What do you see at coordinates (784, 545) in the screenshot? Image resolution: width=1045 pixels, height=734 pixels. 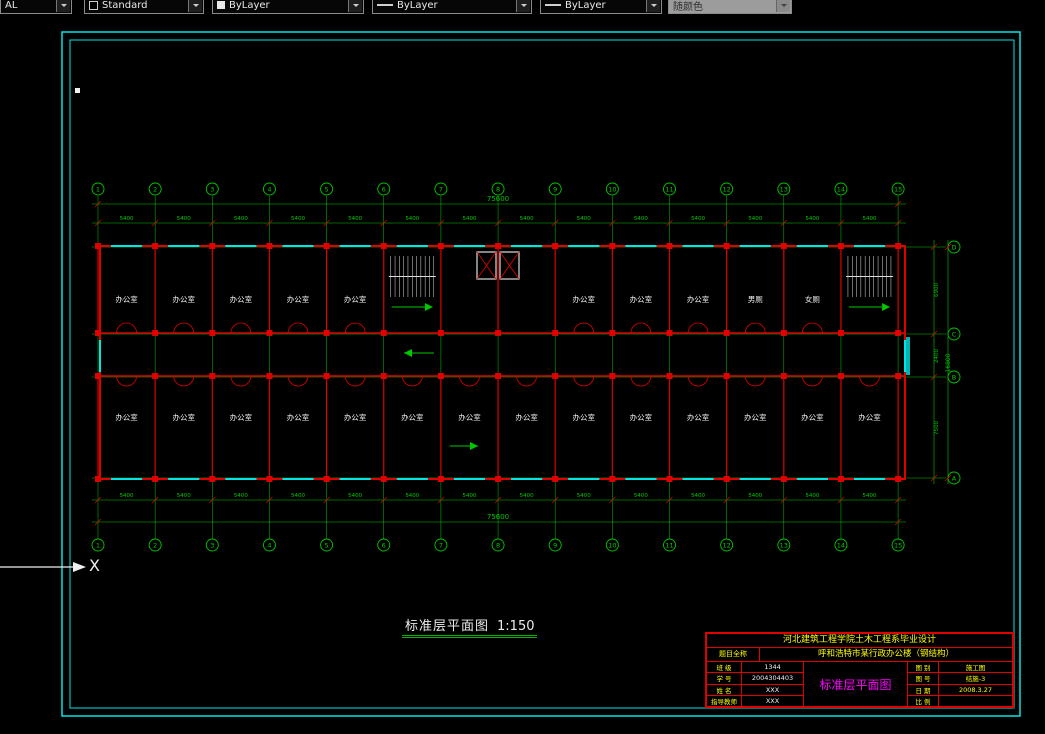 I see `axis-number: 13` at bounding box center [784, 545].